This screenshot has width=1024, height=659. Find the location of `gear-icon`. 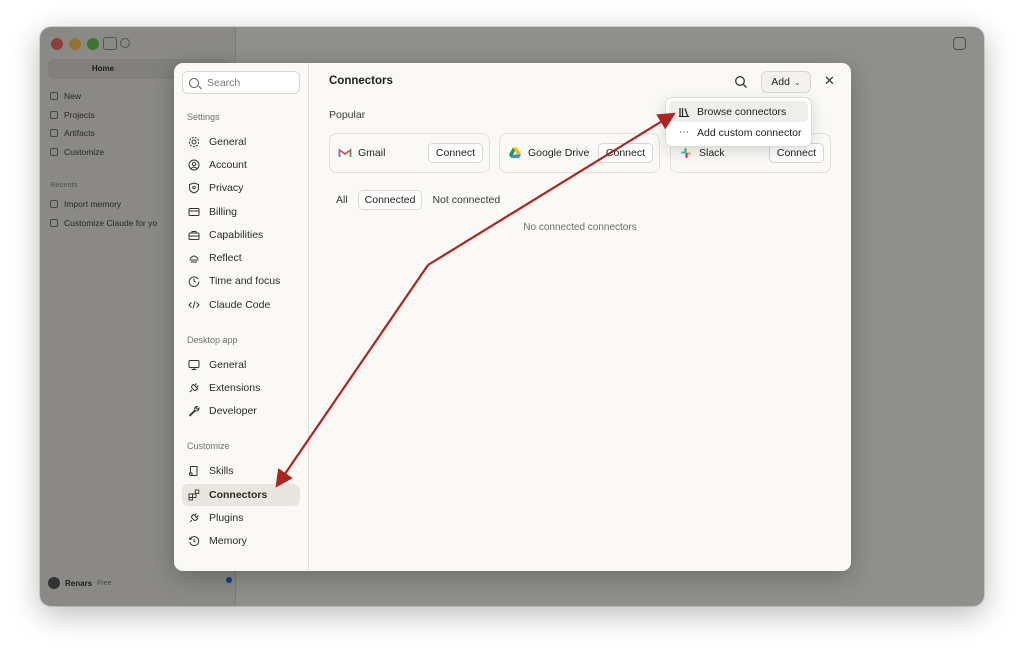

gear-icon is located at coordinates (194, 142).